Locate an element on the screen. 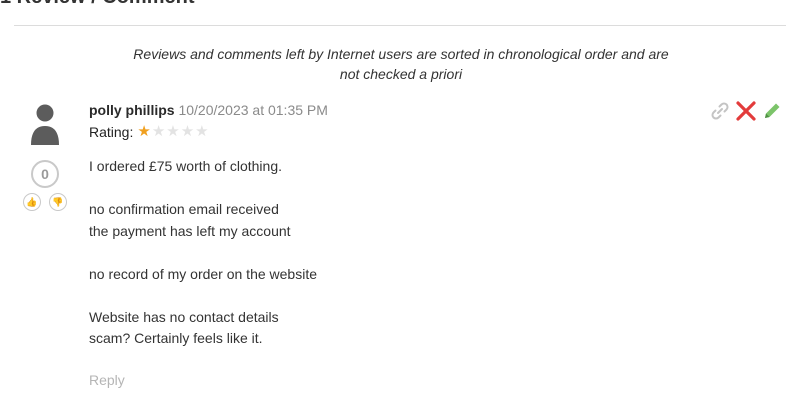  review-actions is located at coordinates (746, 111).